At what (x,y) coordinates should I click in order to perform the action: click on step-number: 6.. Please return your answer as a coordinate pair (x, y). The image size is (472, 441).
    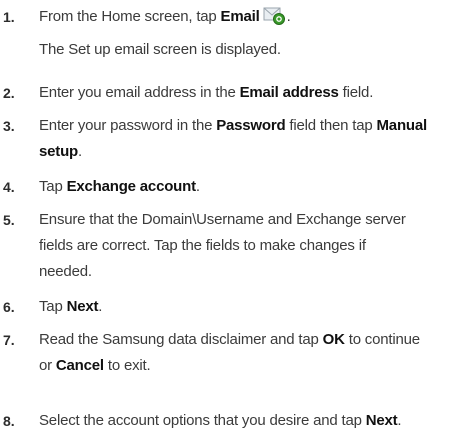
    Looking at the image, I should click on (9, 307).